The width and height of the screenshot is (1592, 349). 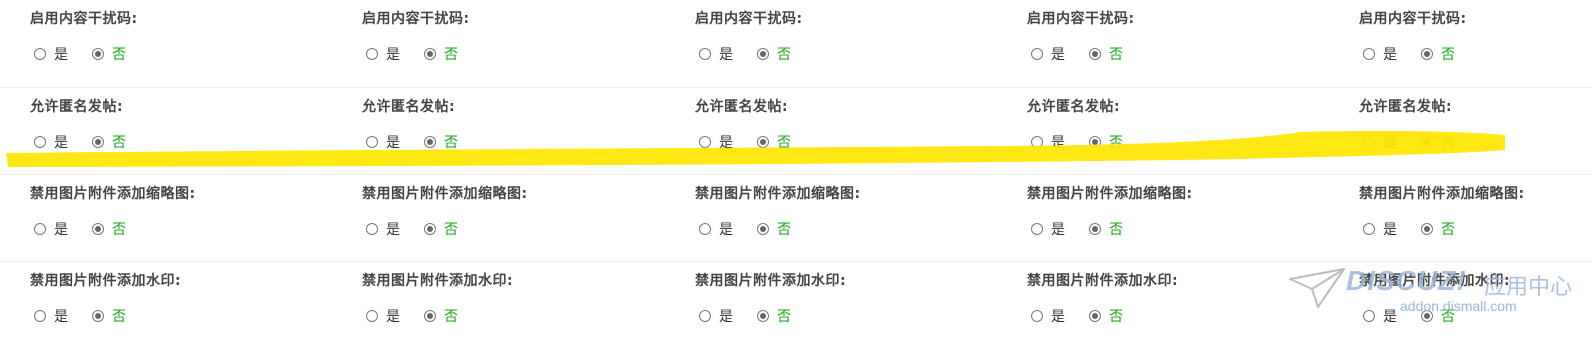 What do you see at coordinates (106, 281) in the screenshot?
I see `setting-label: 禁用图片附件添加水印:` at bounding box center [106, 281].